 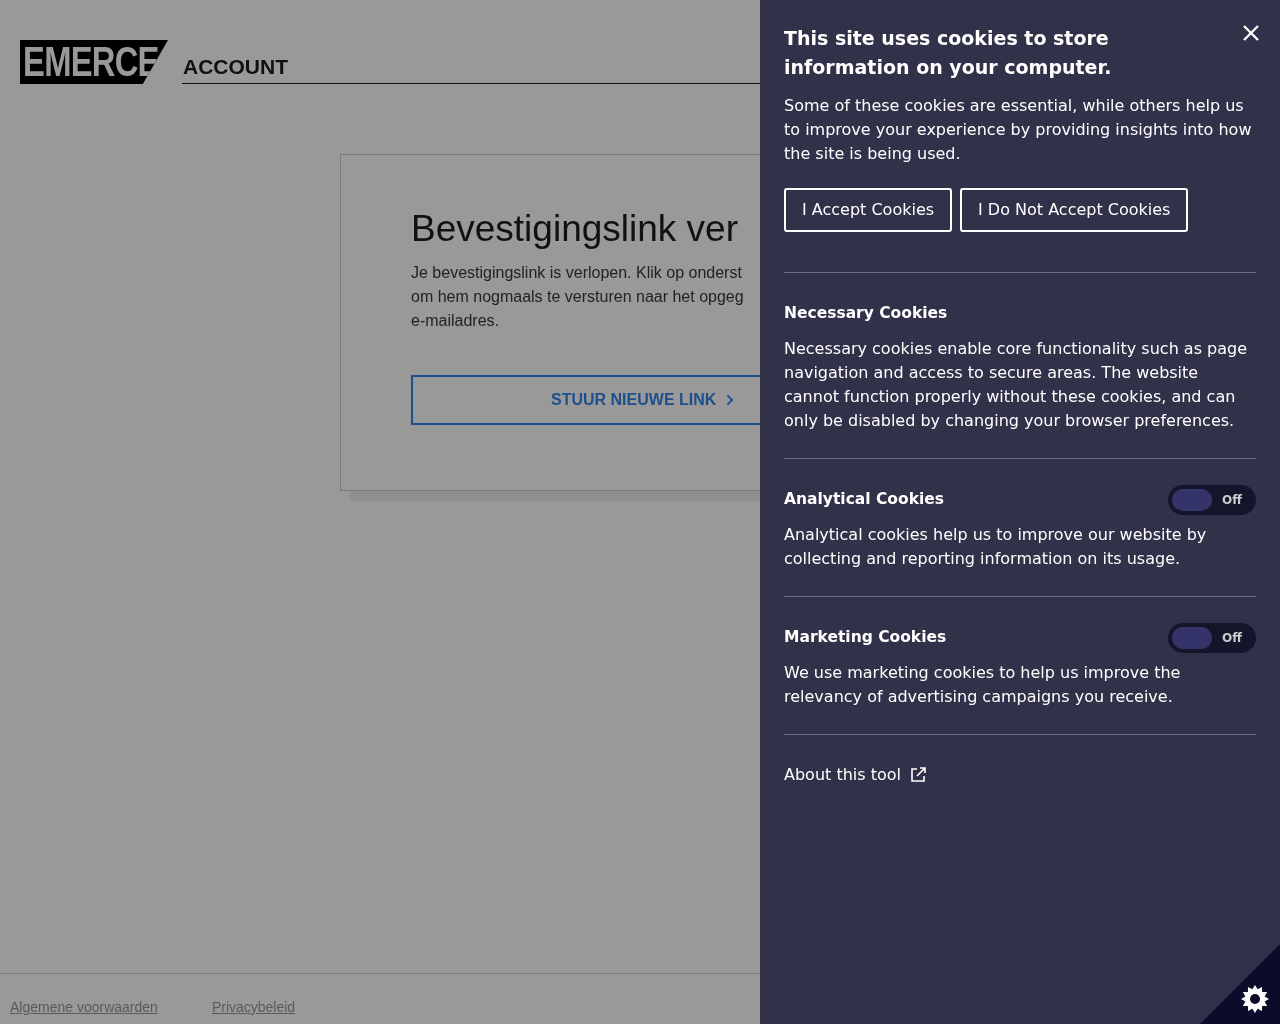 What do you see at coordinates (868, 210) in the screenshot?
I see `accept-button: I Accept Cookies` at bounding box center [868, 210].